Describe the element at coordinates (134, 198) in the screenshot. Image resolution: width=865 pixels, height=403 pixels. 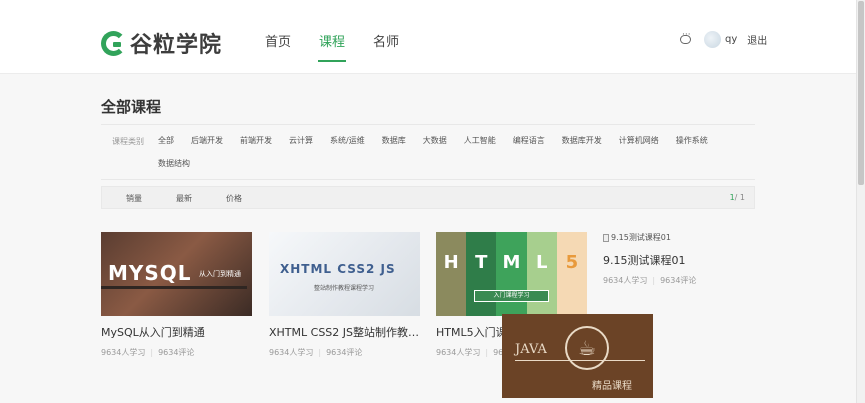
I see `sort-sales: 销量` at that location.